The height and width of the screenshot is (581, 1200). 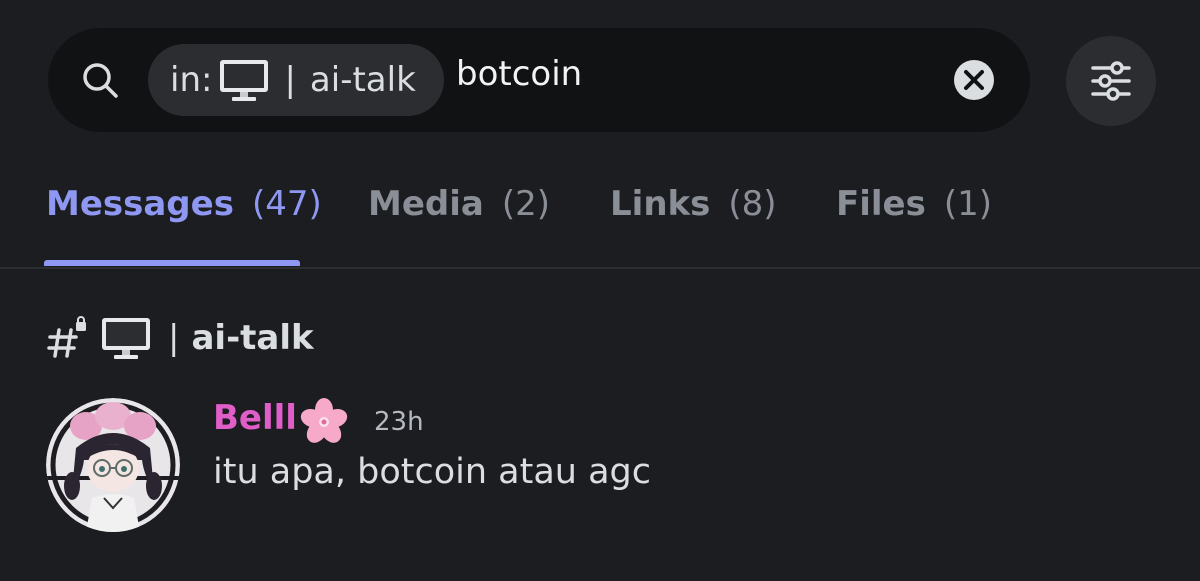 I want to click on tab-media: Media (2), so click(x=459, y=204).